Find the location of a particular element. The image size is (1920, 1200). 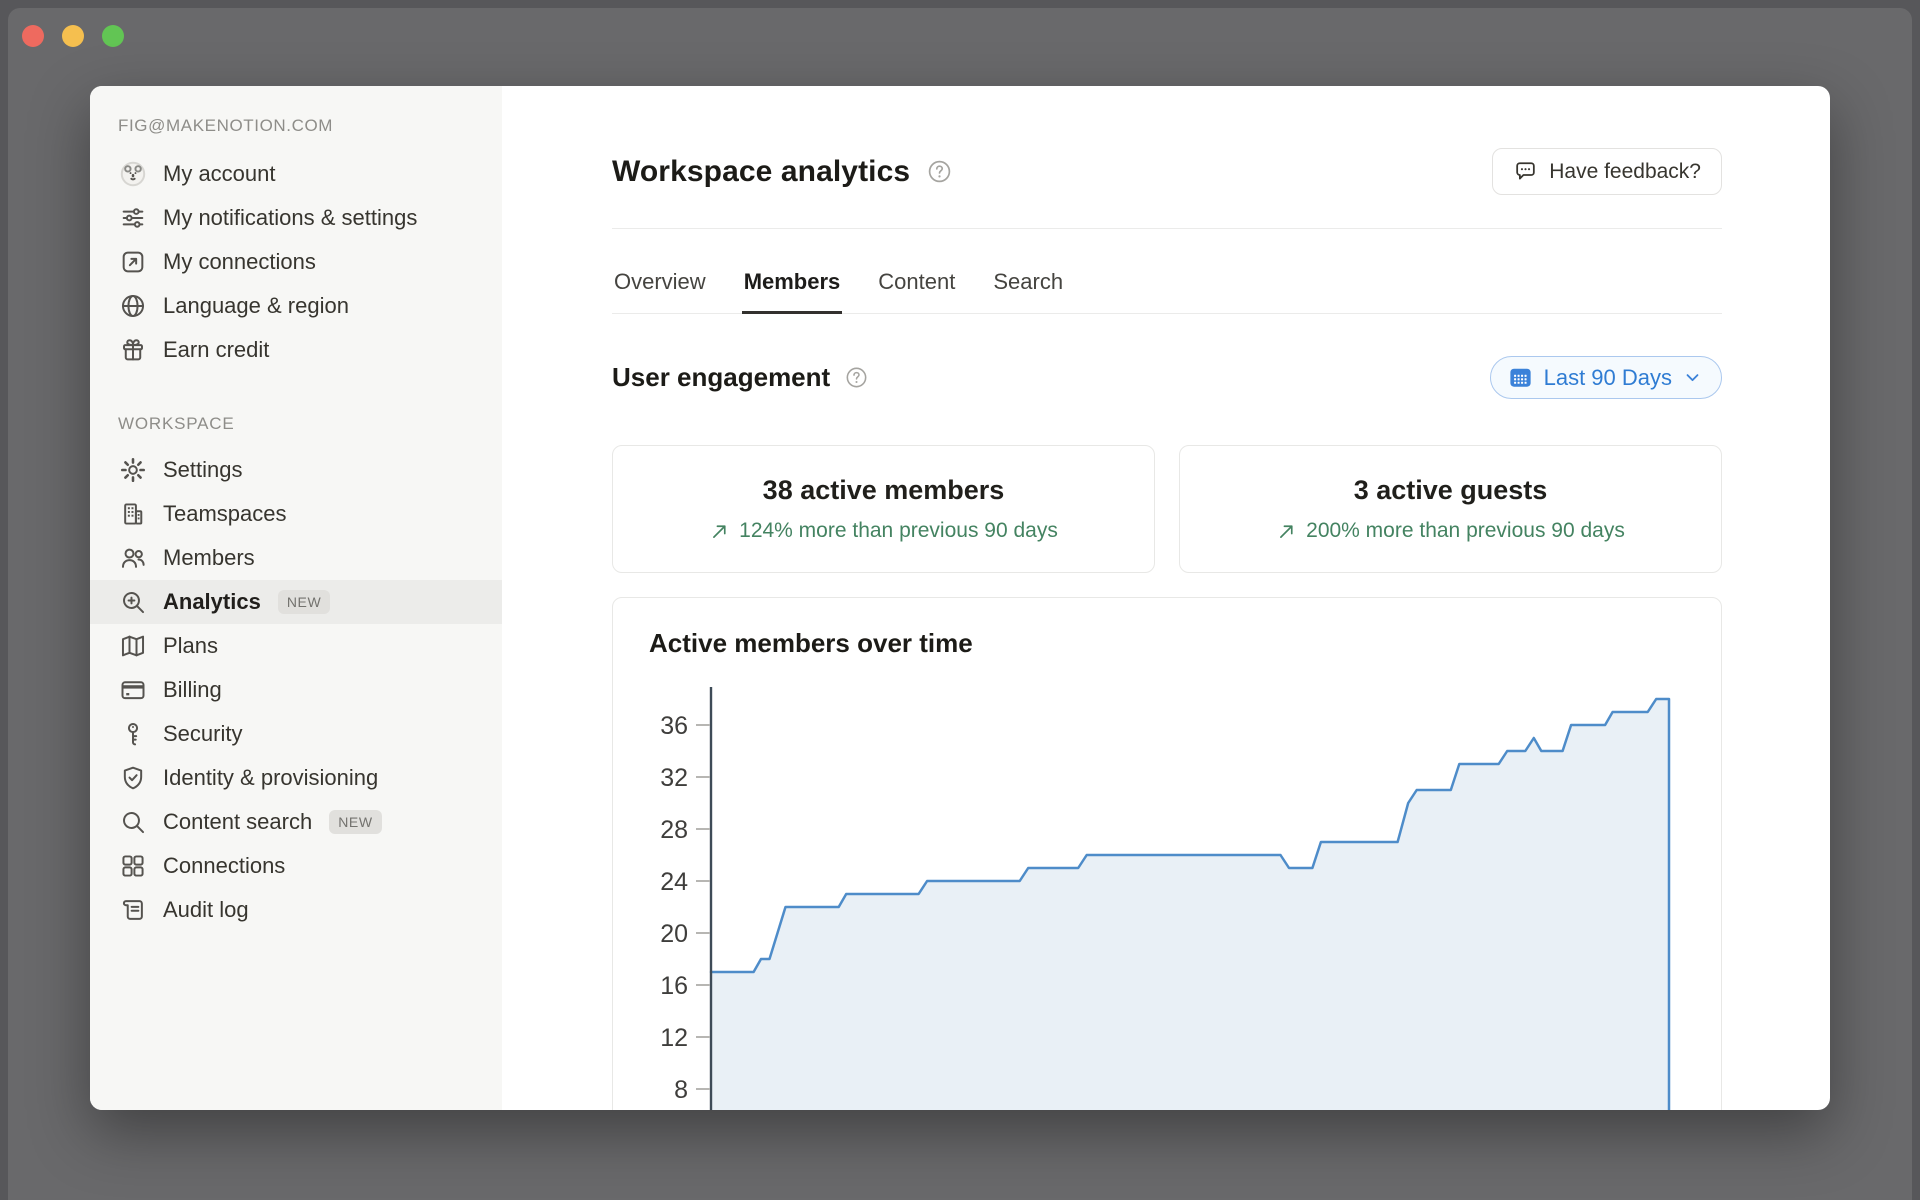

magnifier-plus-icon is located at coordinates (133, 602).